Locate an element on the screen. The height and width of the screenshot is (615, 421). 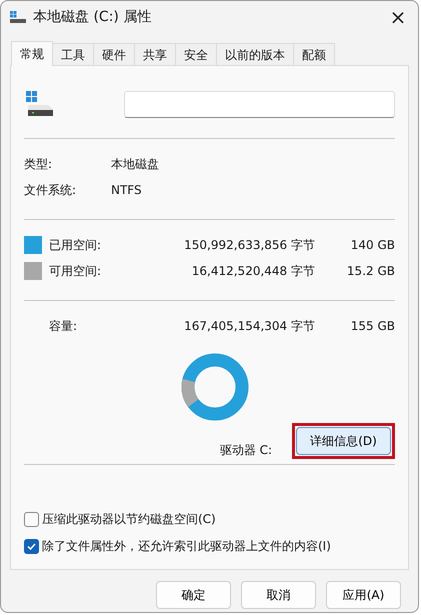
checkmark-icon is located at coordinates (31, 546).